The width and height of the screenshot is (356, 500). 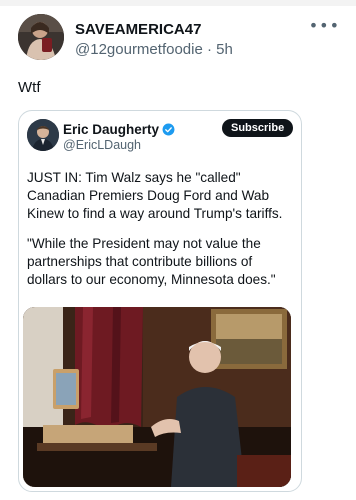 I want to click on quoted-author-name: Eric Daugherty, so click(x=119, y=130).